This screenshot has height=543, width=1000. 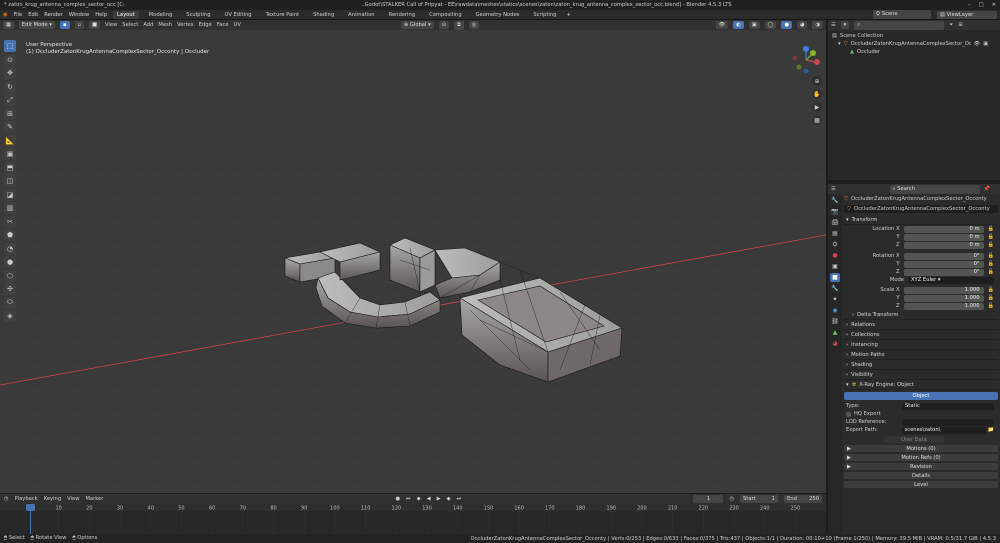 I want to click on smooth-icon: ●, so click(x=10, y=262).